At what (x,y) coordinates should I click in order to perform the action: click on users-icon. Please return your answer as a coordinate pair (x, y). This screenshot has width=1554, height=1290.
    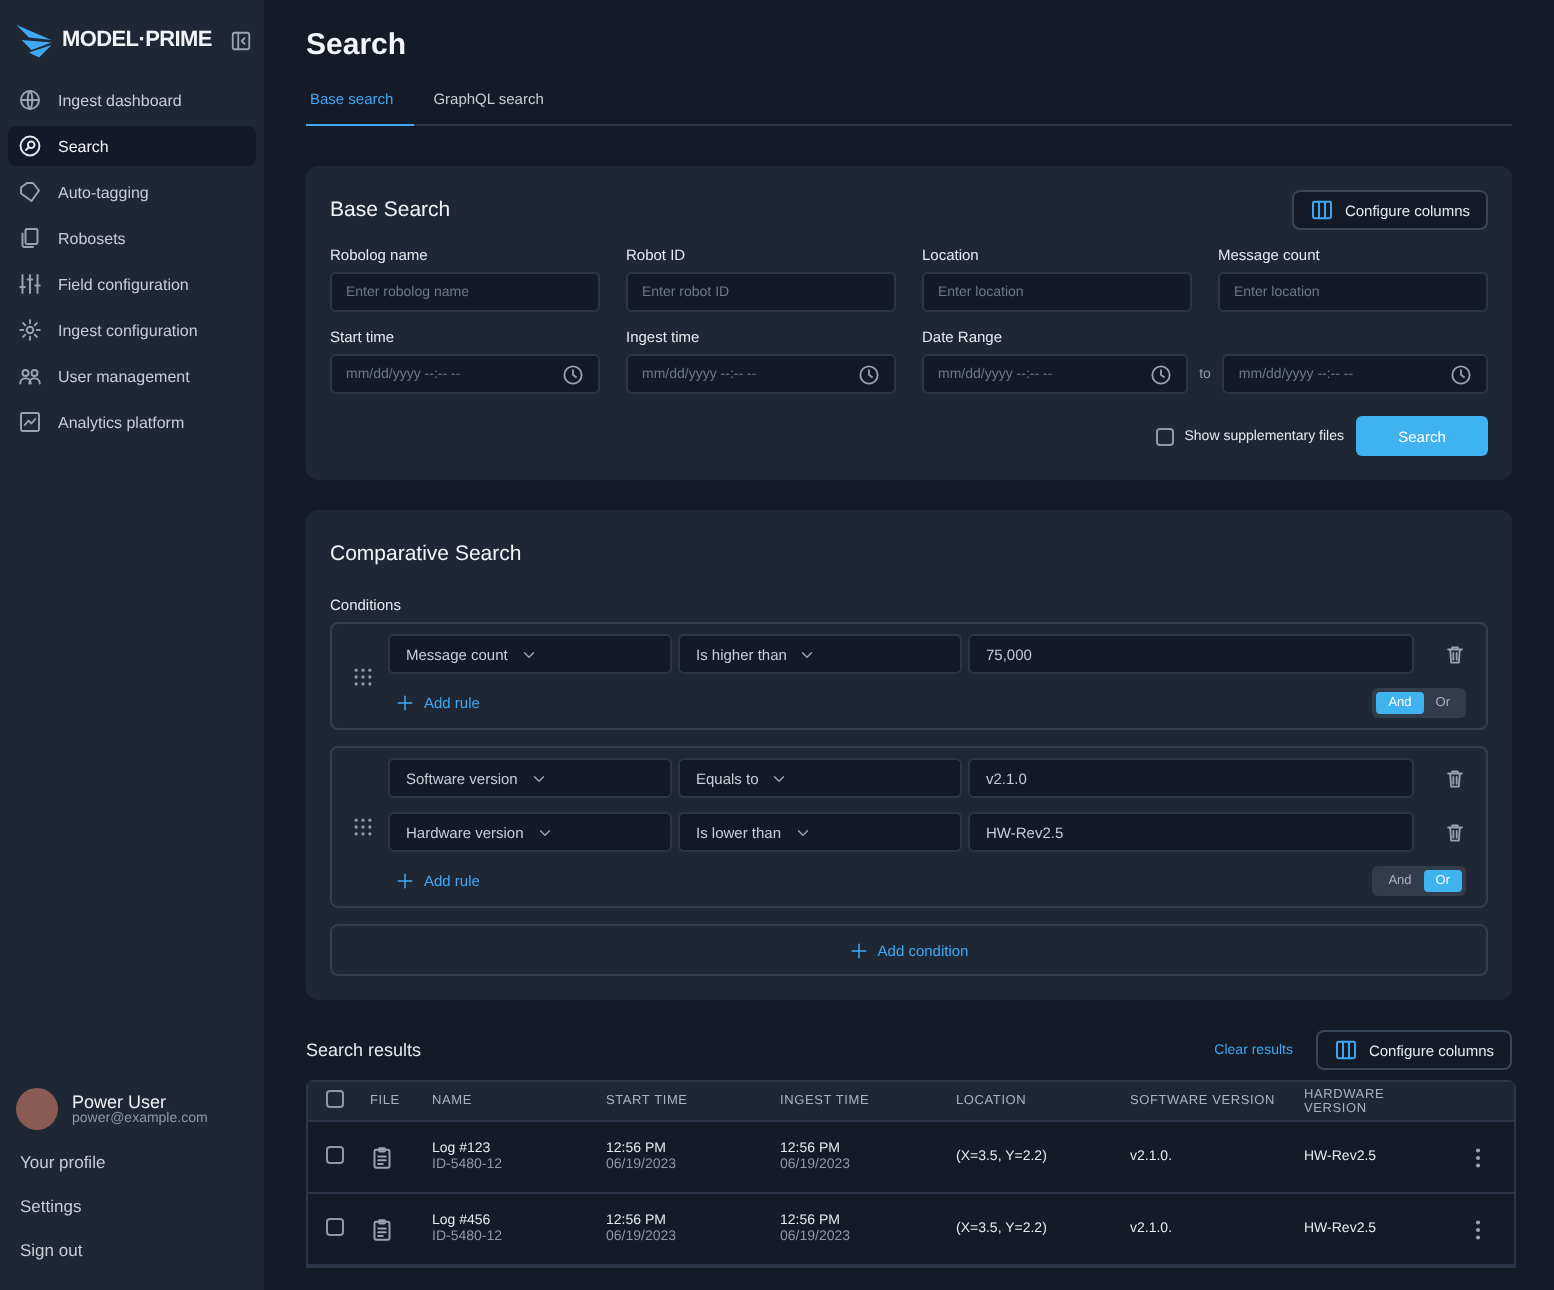
    Looking at the image, I should click on (30, 376).